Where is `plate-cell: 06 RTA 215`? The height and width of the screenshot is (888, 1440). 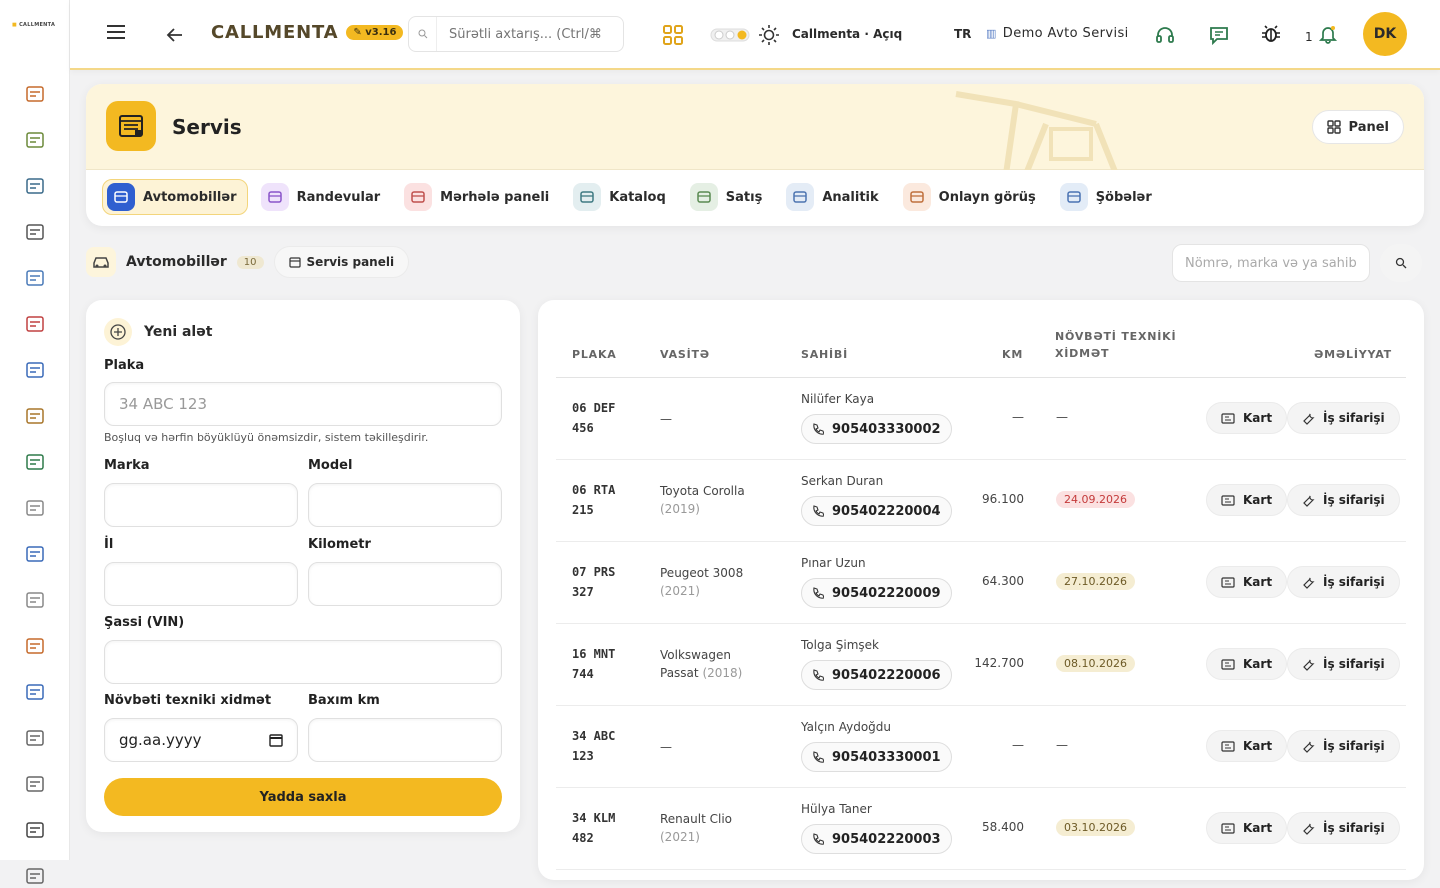
plate-cell: 06 RTA 215 is located at coordinates (593, 500).